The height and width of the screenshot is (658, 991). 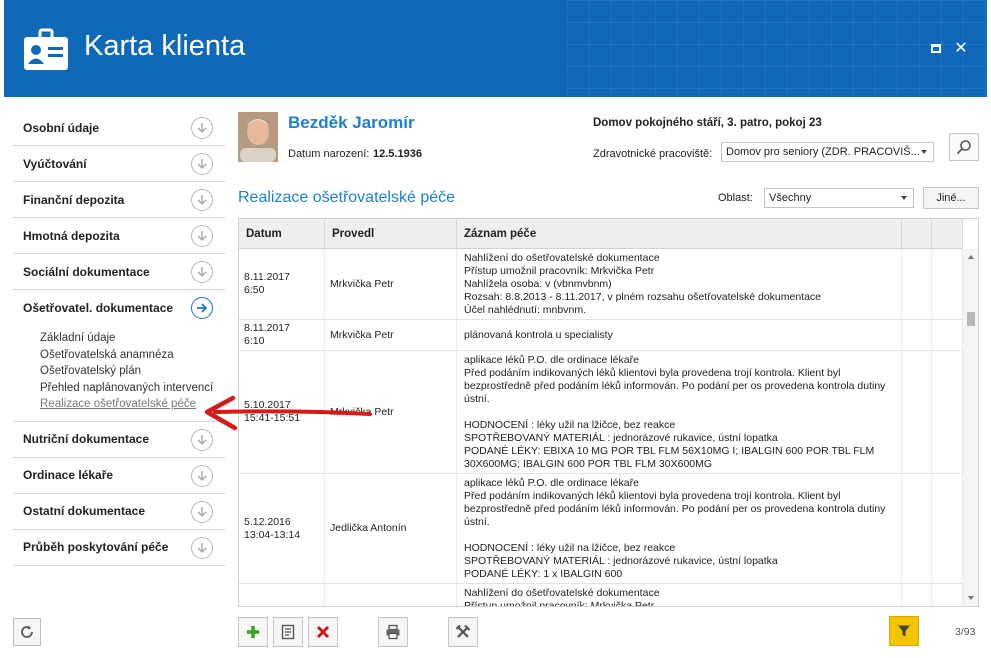 I want to click on refresh-button, so click(x=27, y=632).